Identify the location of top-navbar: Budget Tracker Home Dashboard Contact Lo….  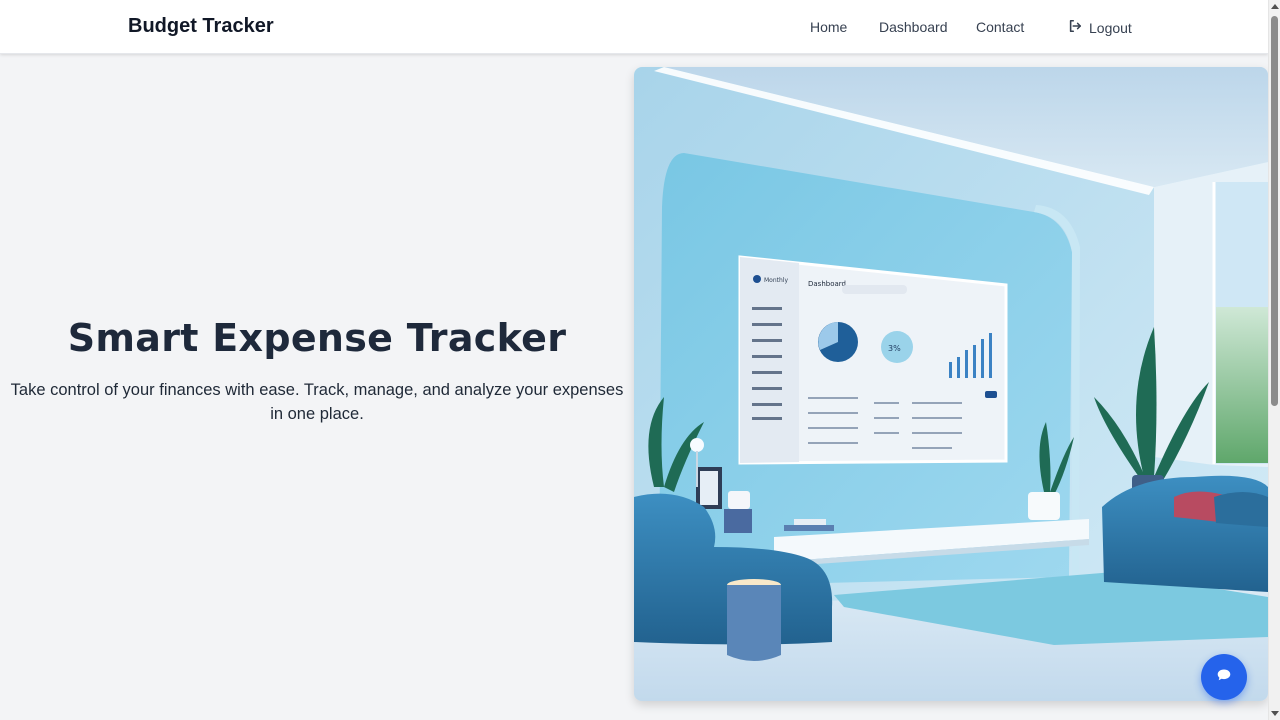
(634, 27).